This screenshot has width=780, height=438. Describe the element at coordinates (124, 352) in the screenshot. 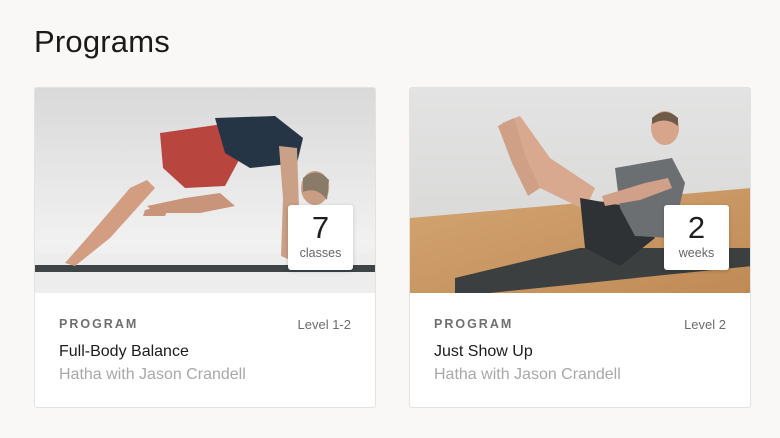

I see `program-title: Full-Body Balance` at that location.